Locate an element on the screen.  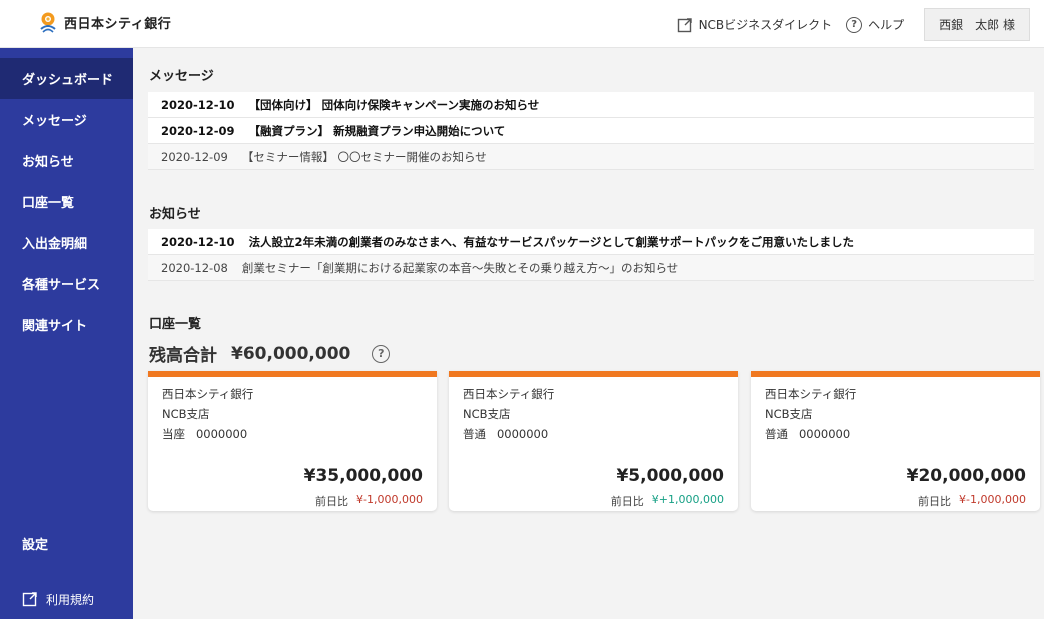
help-link: ? ヘルプ is located at coordinates (875, 24).